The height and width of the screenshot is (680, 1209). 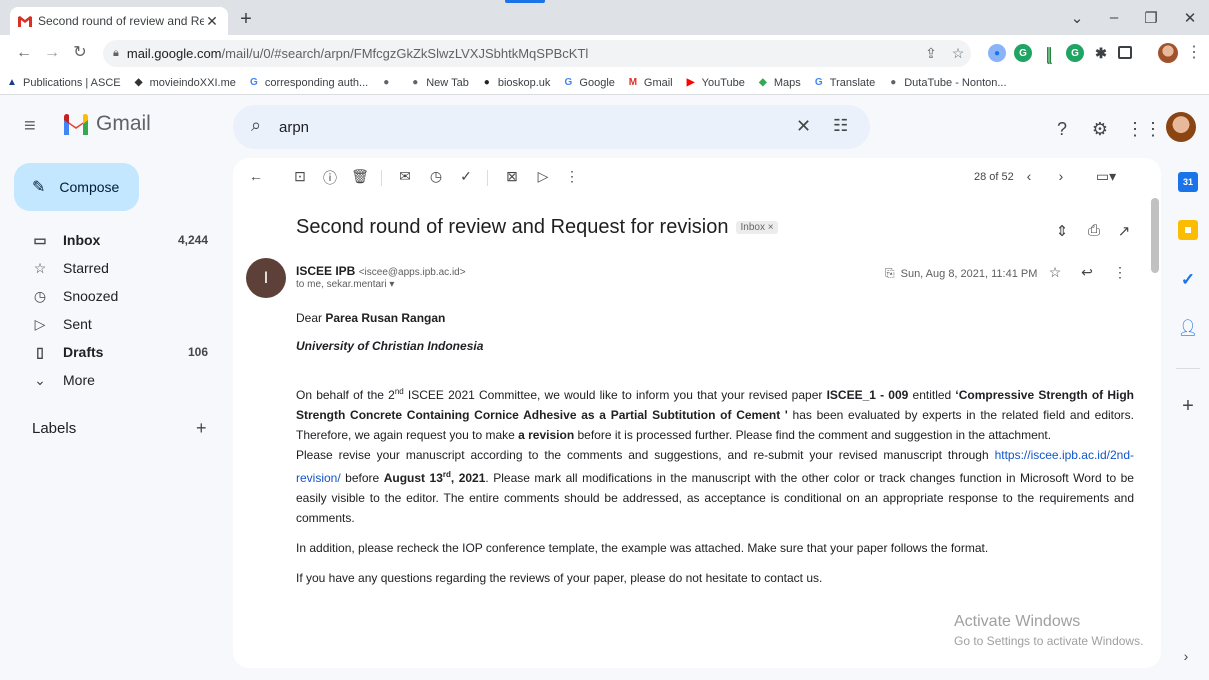 I want to click on close-tab-icon: ✕, so click(x=212, y=21).